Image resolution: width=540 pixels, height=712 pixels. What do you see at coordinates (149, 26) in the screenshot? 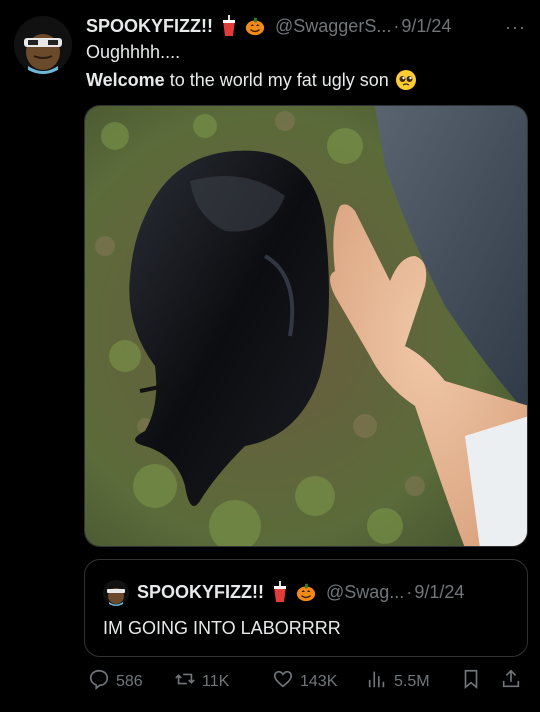
I see `display-name: SPOOKYFIZZ!!` at bounding box center [149, 26].